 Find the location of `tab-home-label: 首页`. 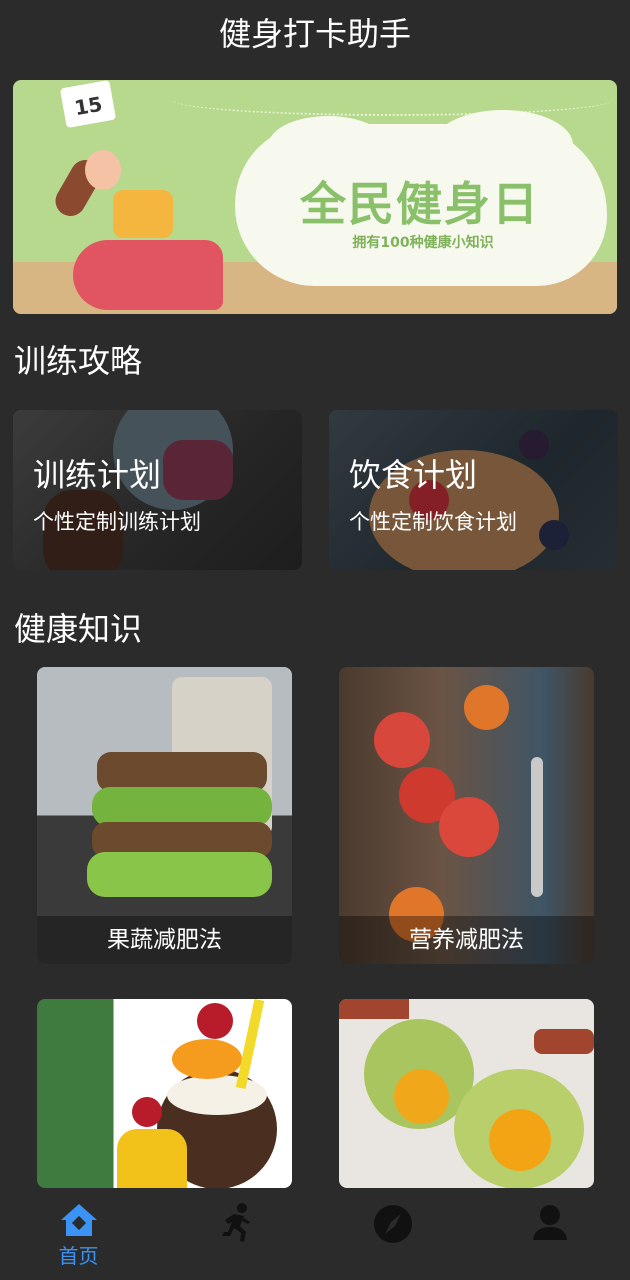

tab-home-label: 首页 is located at coordinates (78, 1256).